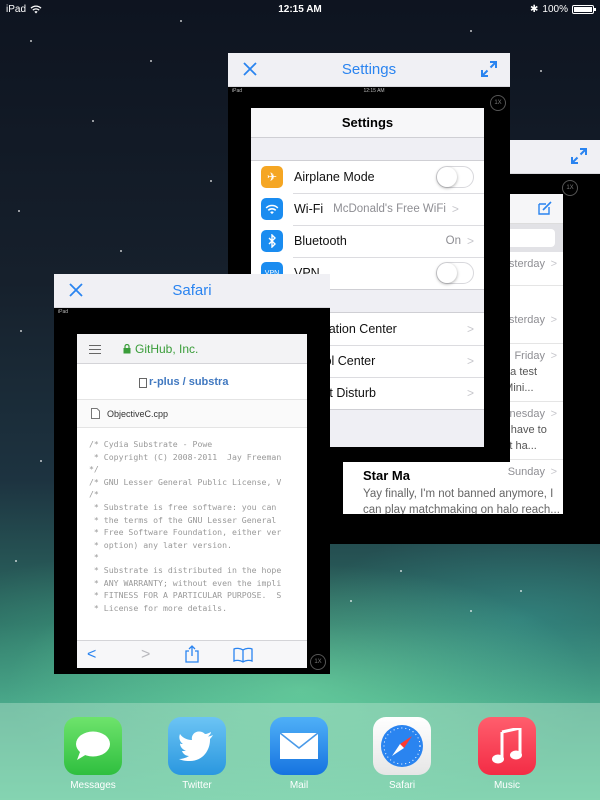 The image size is (600, 800). I want to click on mail-preview-line: Yay finally, I'm not banned anymore, I, so click(458, 494).